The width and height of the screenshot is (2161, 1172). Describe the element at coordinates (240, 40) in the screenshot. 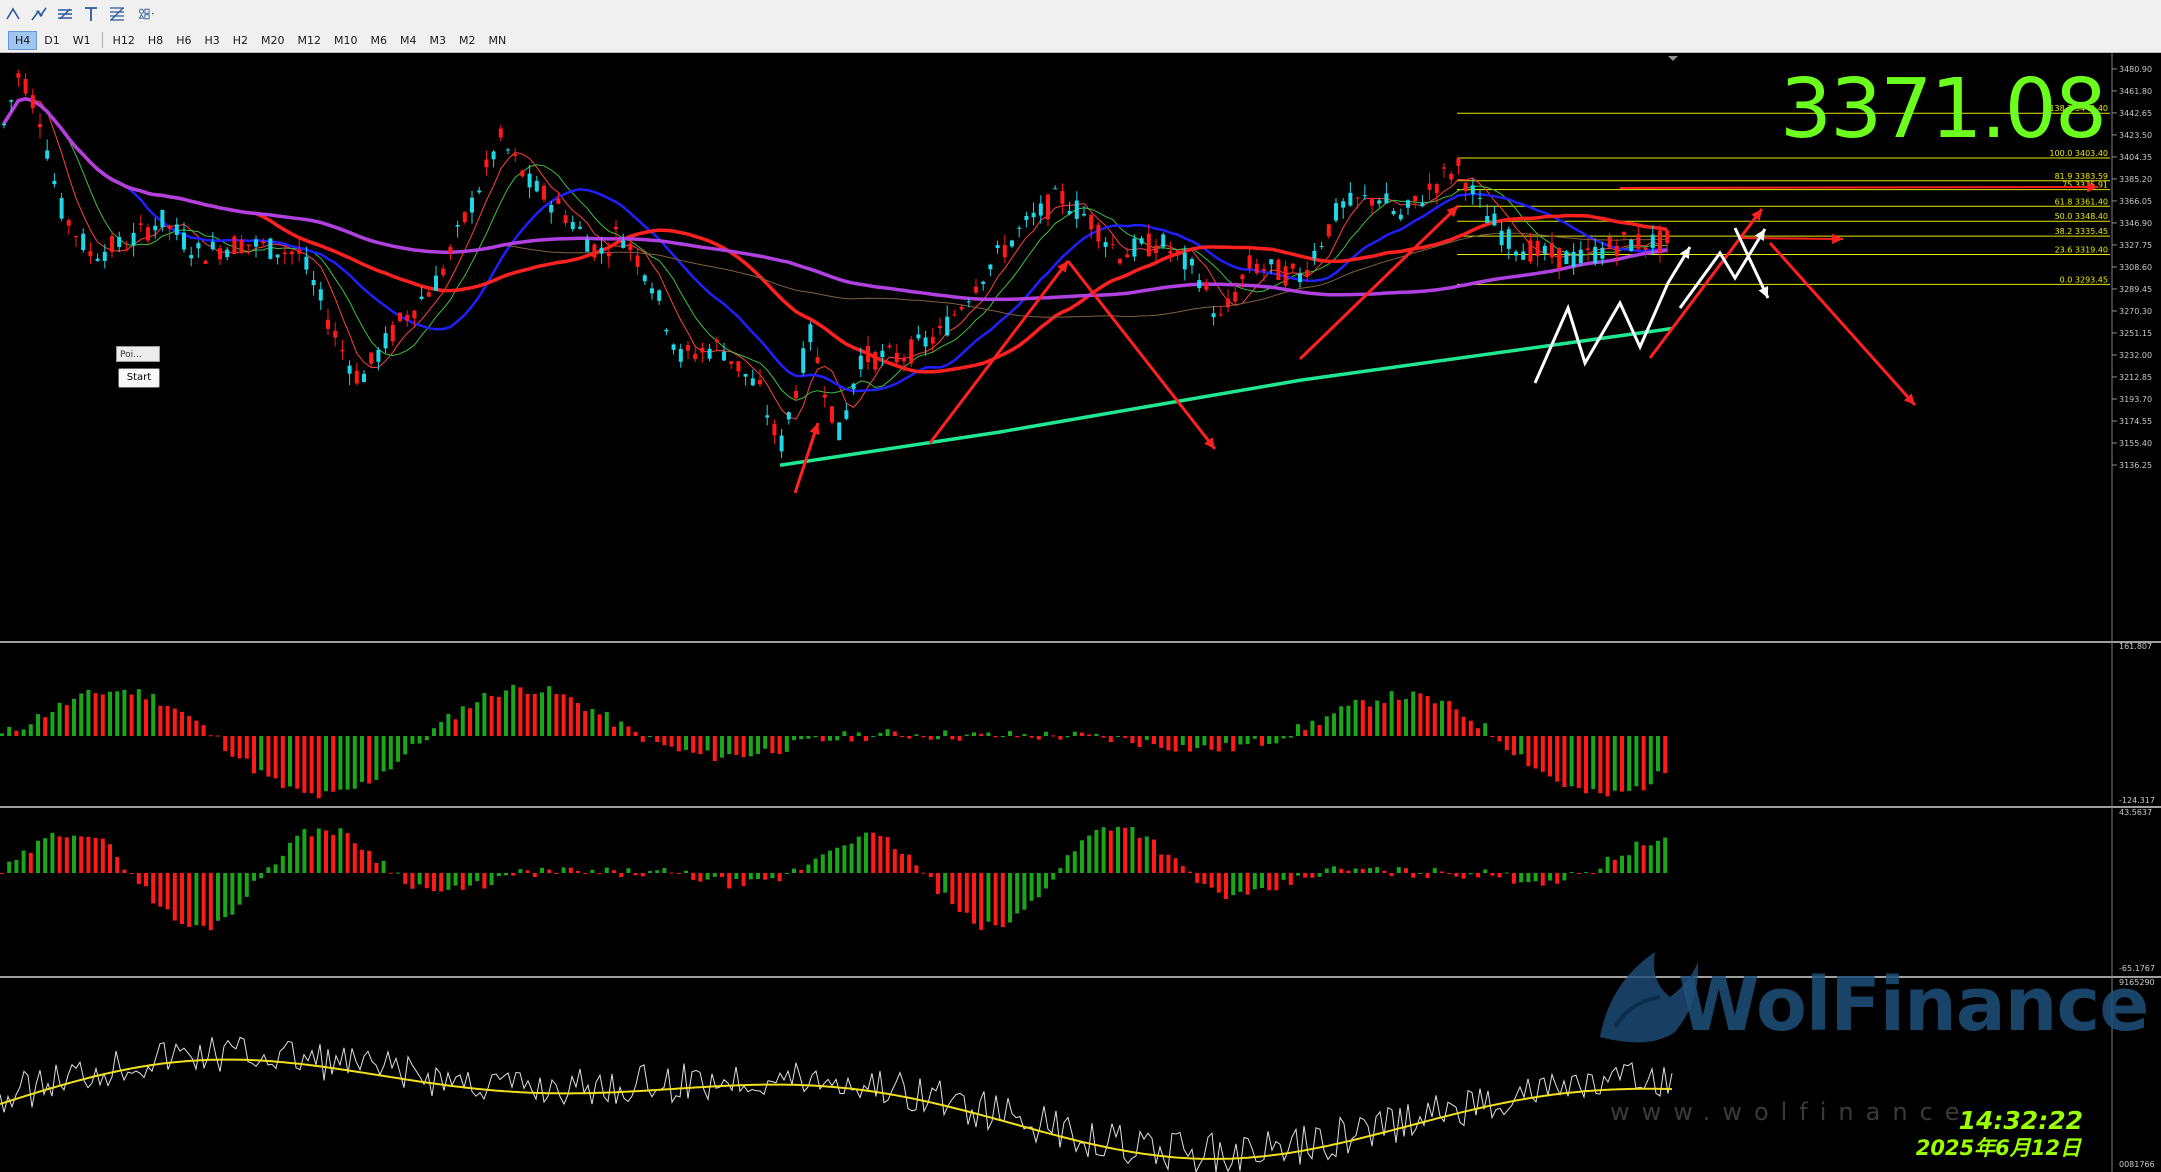

I see `tf-h2: H2` at that location.